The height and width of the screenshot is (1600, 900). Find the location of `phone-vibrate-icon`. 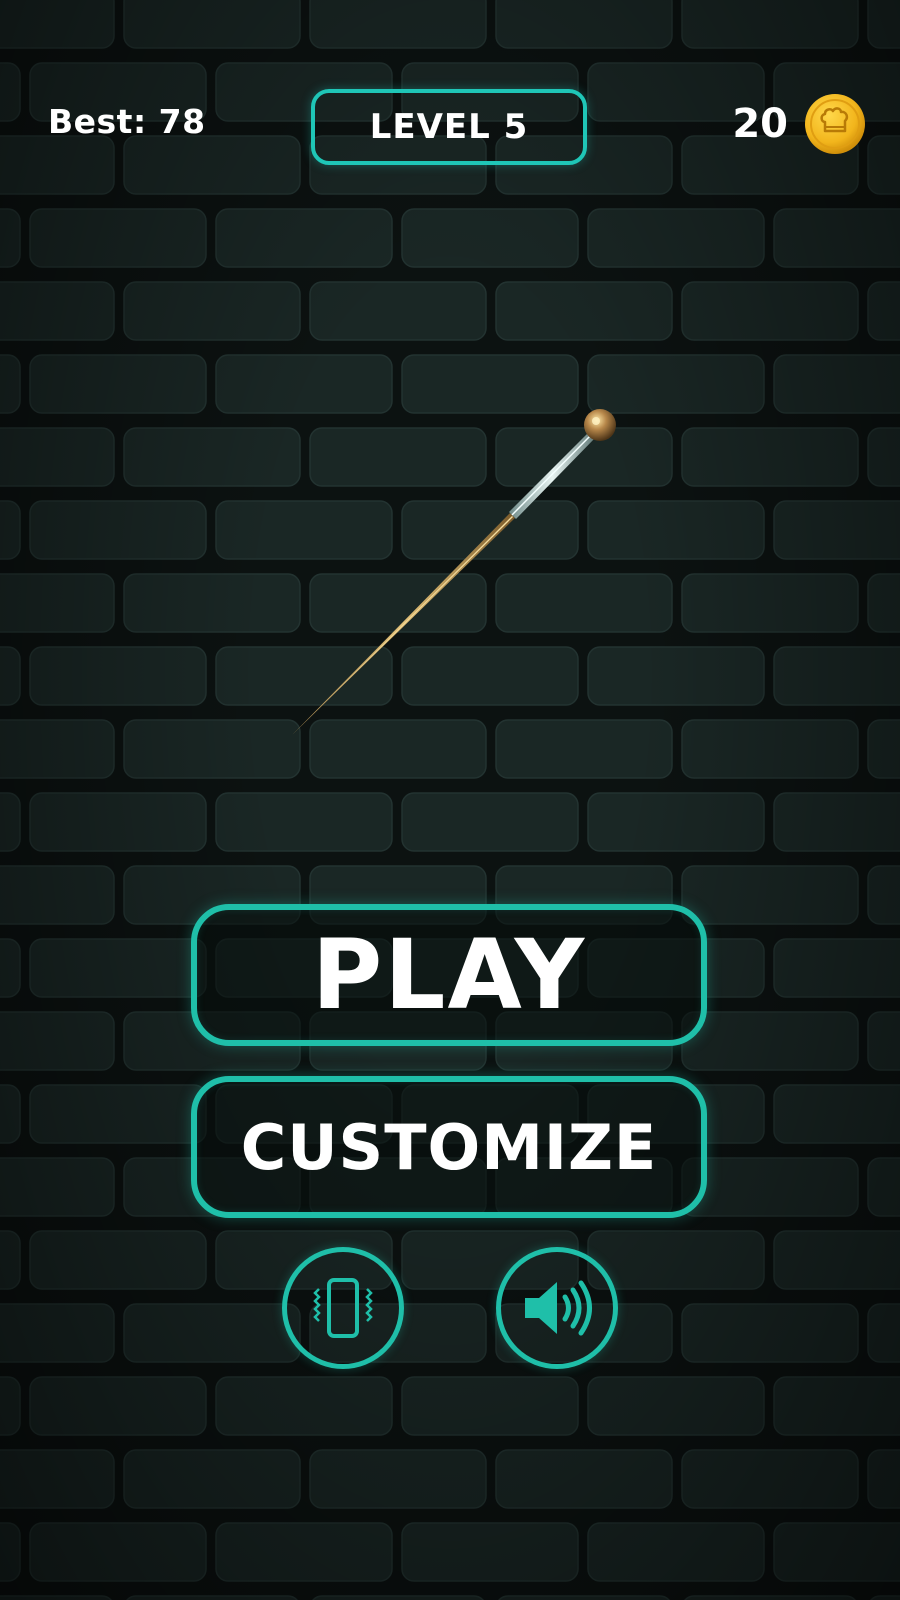

phone-vibrate-icon is located at coordinates (343, 1308).